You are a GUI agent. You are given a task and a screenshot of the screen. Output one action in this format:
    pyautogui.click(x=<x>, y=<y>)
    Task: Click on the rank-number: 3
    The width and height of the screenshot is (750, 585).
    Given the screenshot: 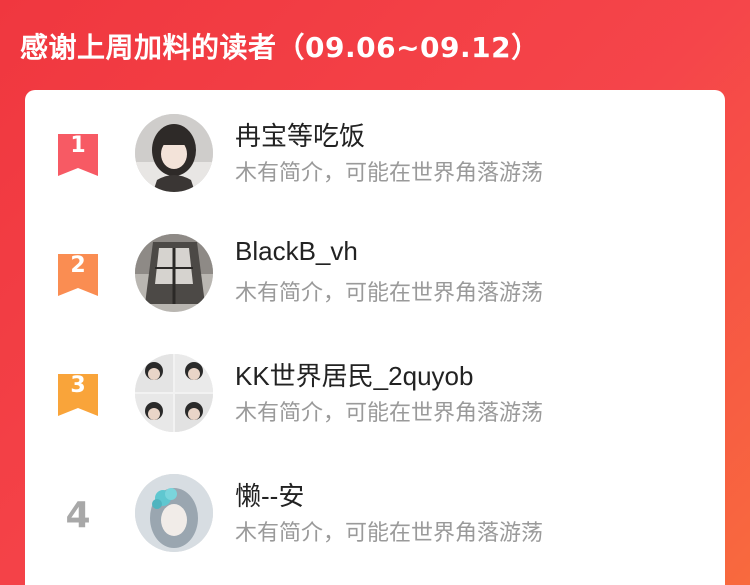 What is the action you would take?
    pyautogui.click(x=78, y=385)
    